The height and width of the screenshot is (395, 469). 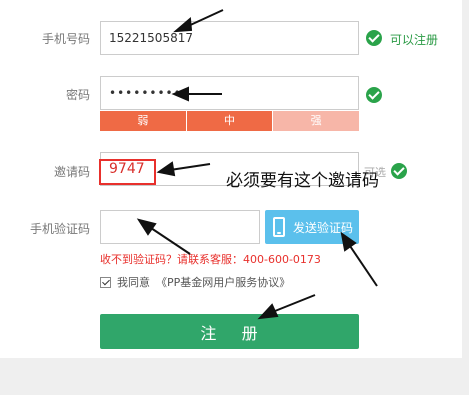 What do you see at coordinates (210, 259) in the screenshot?
I see `help-text: 收不到验证码？请联系客服：400-600-0173` at bounding box center [210, 259].